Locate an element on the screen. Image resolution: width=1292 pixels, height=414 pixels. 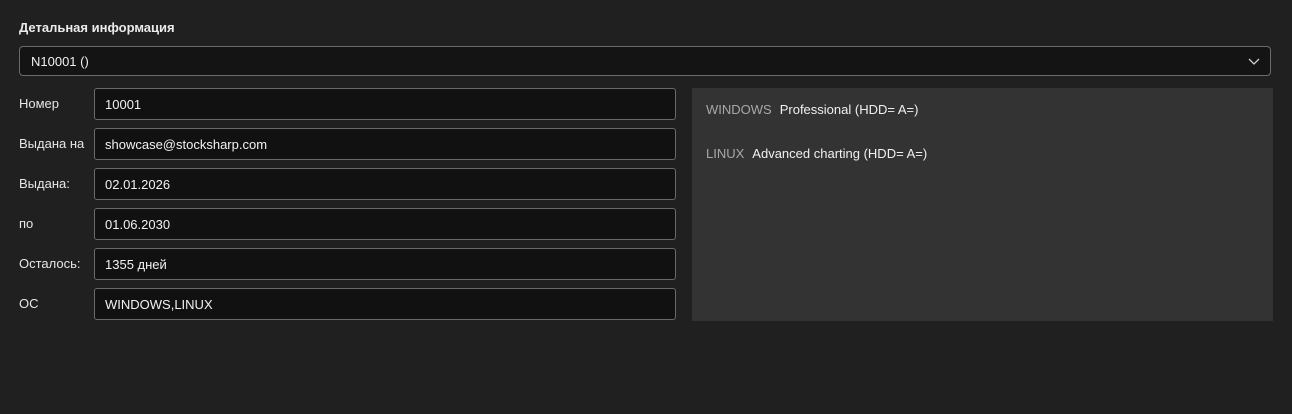
detail-row-issued-to: Выдана на showcase@stocksharp.com is located at coordinates (347, 144).